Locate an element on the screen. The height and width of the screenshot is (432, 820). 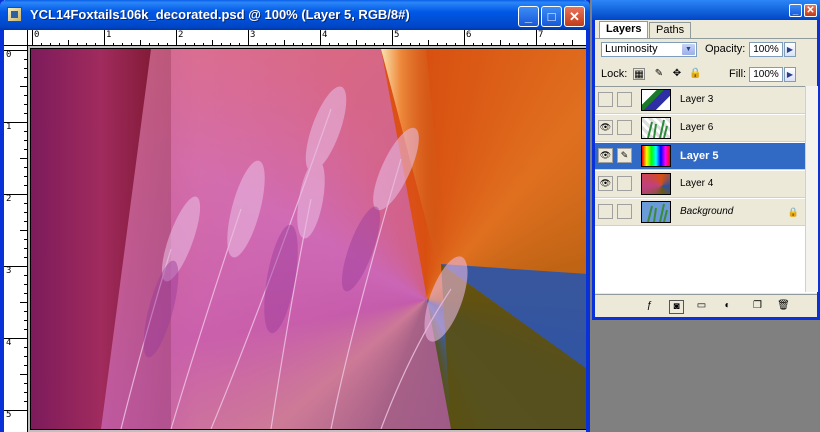
horizontal-ruler: 0 1 2 3 4 5 6 7 is located at coordinates (307, 38).